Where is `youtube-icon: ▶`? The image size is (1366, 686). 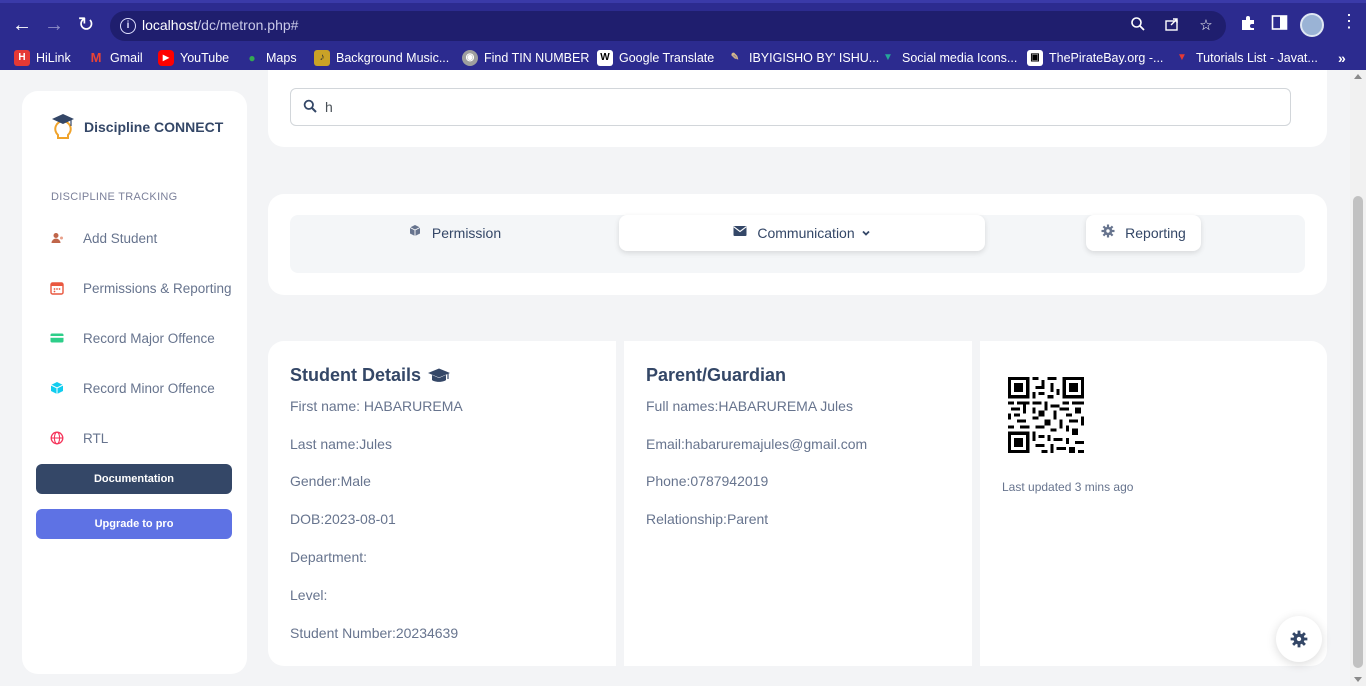
youtube-icon: ▶ is located at coordinates (166, 58).